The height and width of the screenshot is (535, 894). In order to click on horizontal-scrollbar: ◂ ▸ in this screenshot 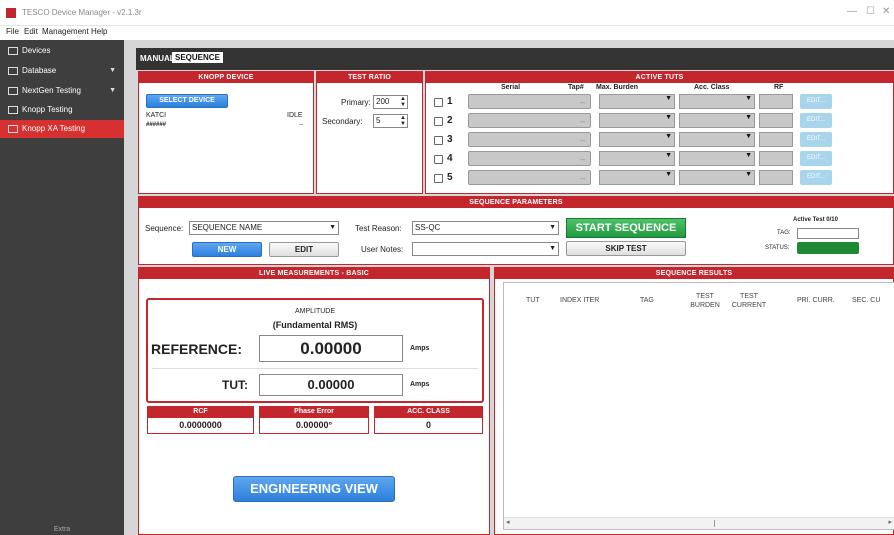, I will do `click(699, 523)`.